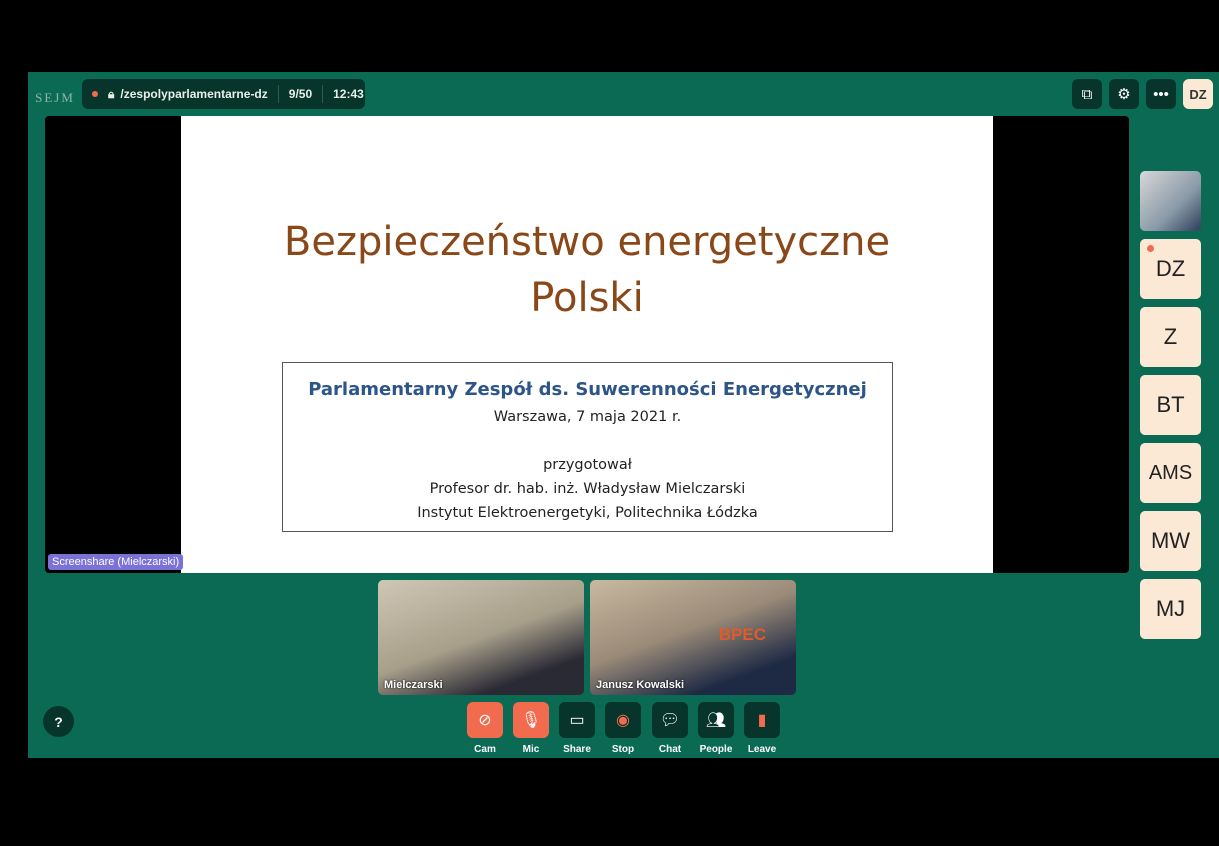 This screenshot has width=1219, height=846. Describe the element at coordinates (587, 270) in the screenshot. I see `slide-title: Bezpieczeństwo energetyczne Polski` at that location.